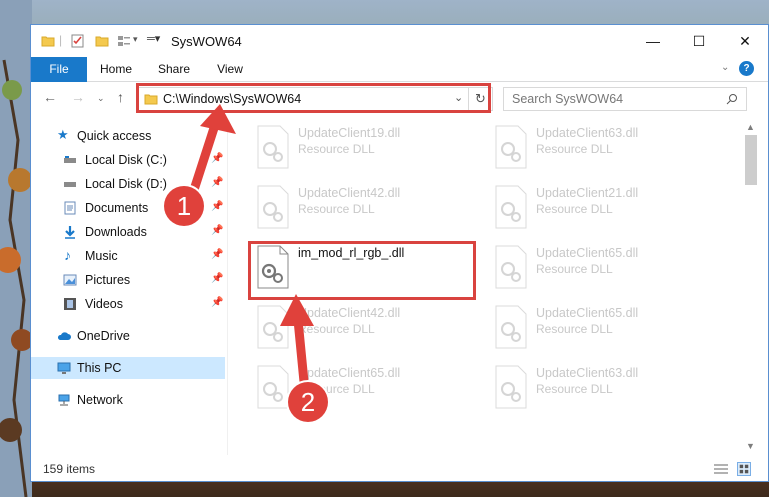 The width and height of the screenshot is (769, 497). Describe the element at coordinates (78, 97) in the screenshot. I see `forward-arrow-icon: →` at that location.